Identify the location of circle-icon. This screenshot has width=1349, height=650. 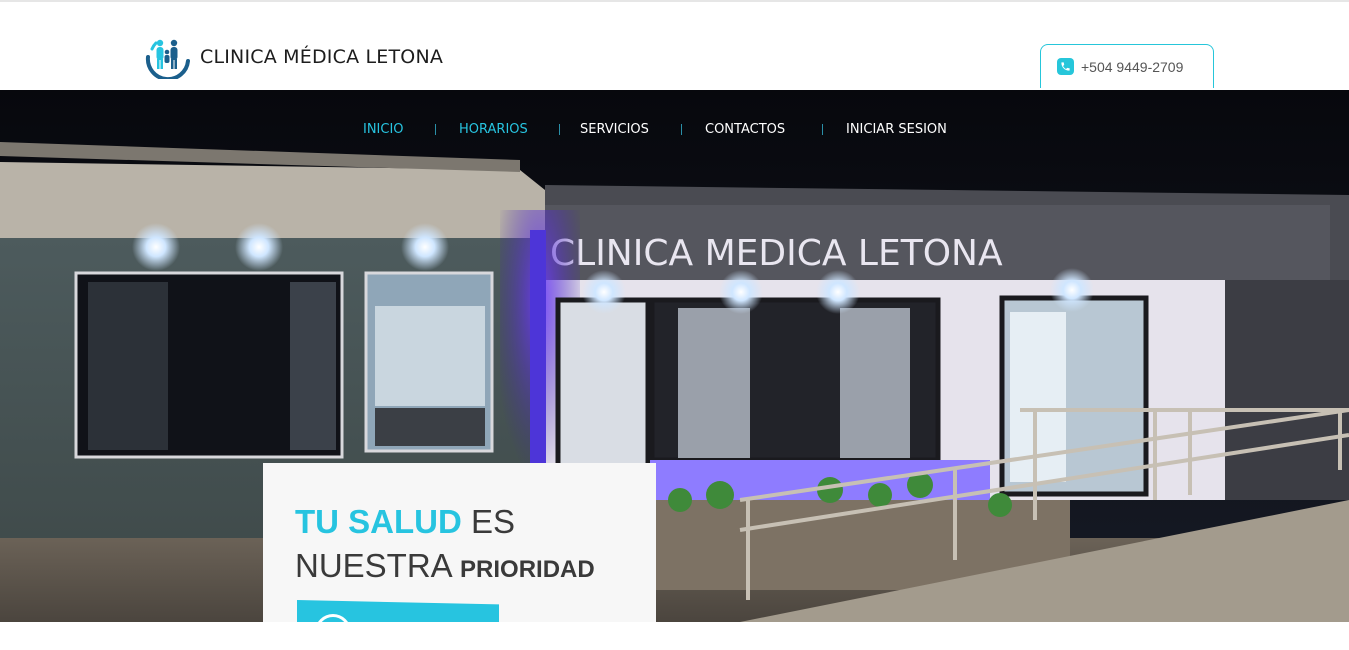
(333, 632).